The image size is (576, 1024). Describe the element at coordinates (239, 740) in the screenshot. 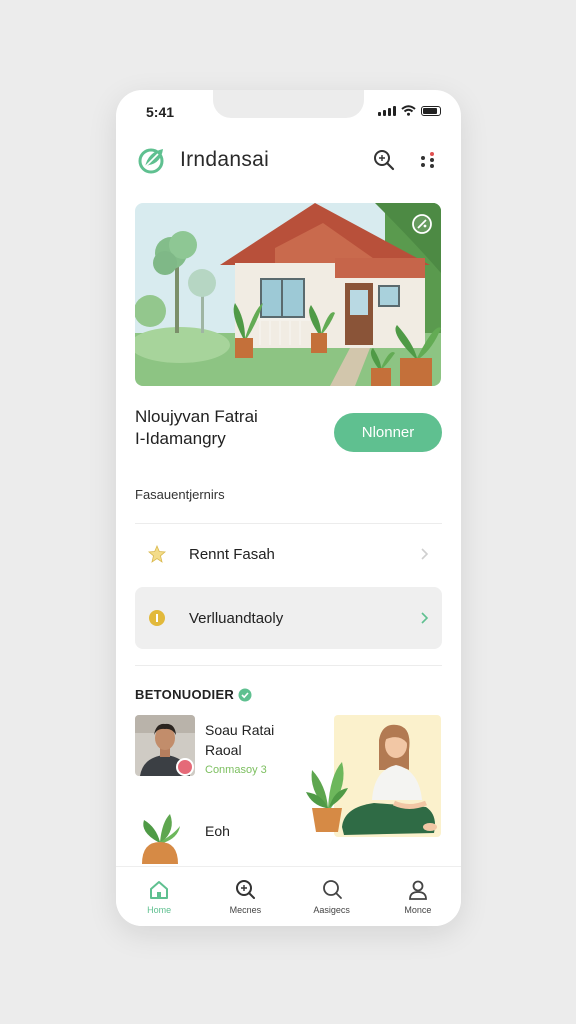

I see `profile-name: Soau Ratai Raoal` at that location.